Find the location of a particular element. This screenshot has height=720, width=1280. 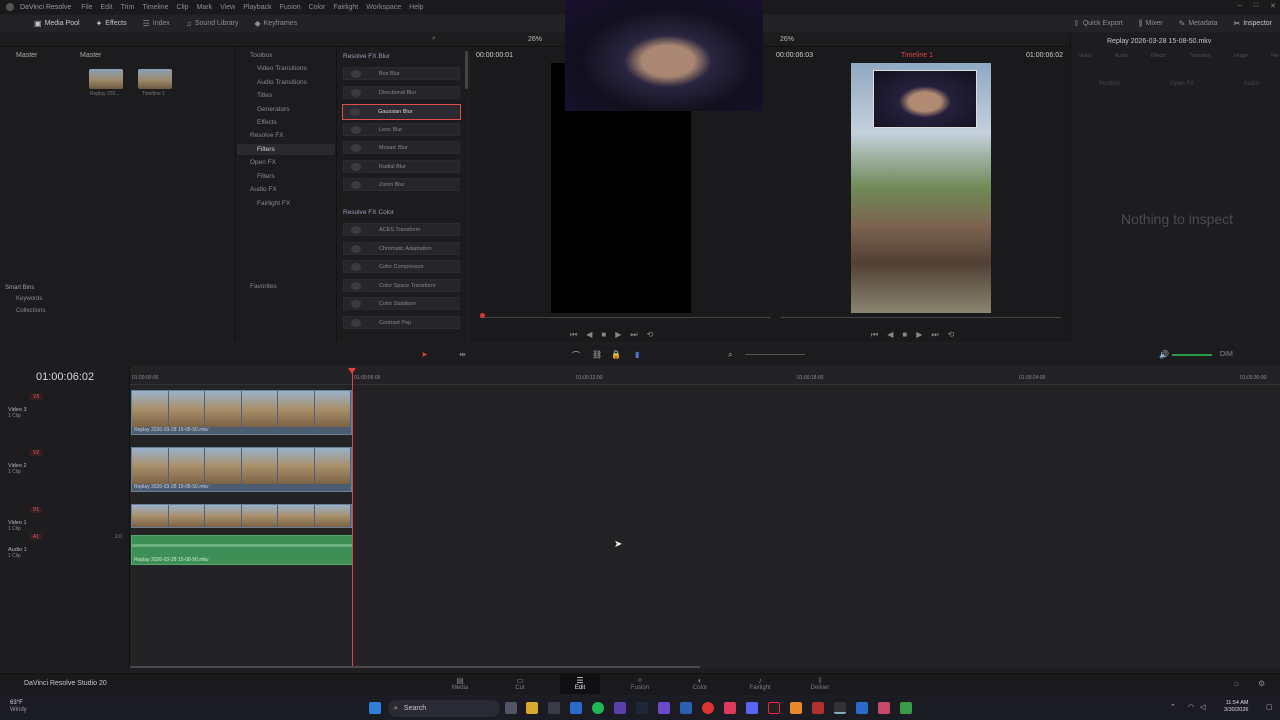

step-back-icon: ◀ is located at coordinates (890, 335).